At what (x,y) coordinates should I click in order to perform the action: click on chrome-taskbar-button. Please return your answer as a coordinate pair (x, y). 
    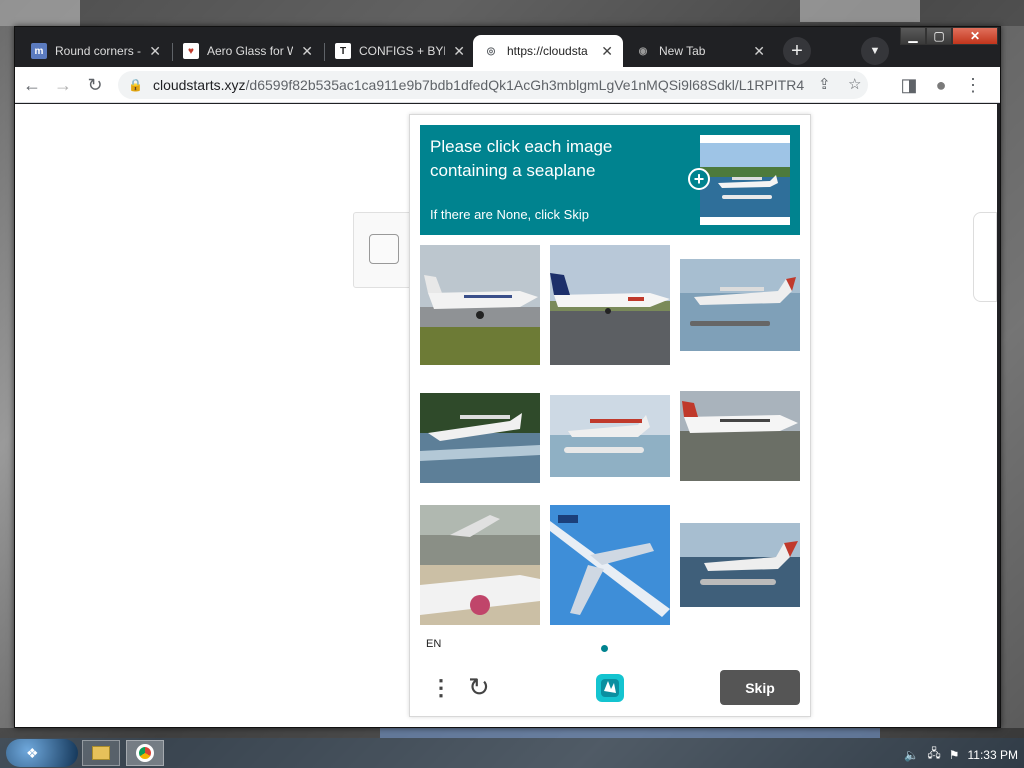
    Looking at the image, I should click on (145, 753).